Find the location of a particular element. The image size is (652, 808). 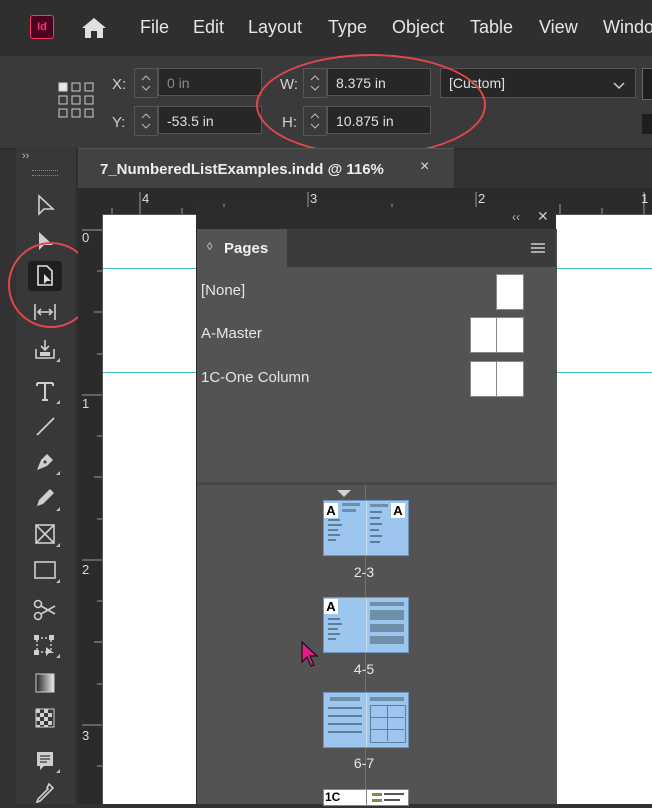

gradient-swatch-tool-icon is located at coordinates (45, 683).